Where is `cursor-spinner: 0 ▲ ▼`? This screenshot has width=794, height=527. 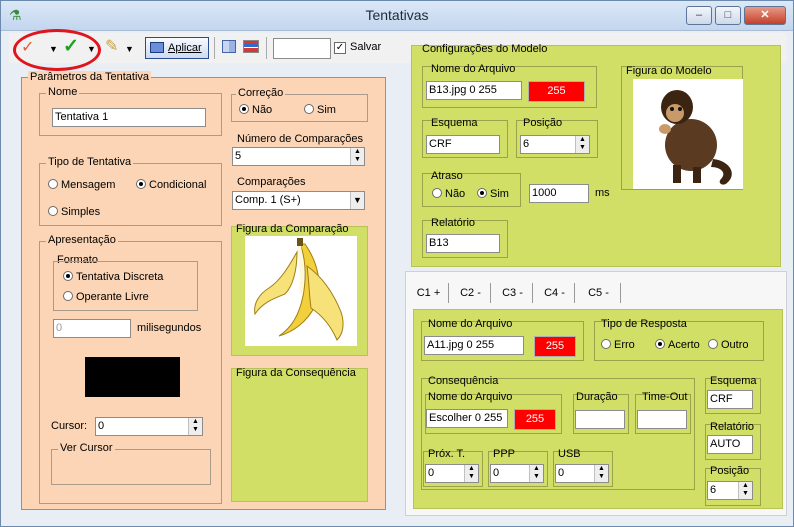
cursor-spinner: 0 ▲ ▼ is located at coordinates (149, 426).